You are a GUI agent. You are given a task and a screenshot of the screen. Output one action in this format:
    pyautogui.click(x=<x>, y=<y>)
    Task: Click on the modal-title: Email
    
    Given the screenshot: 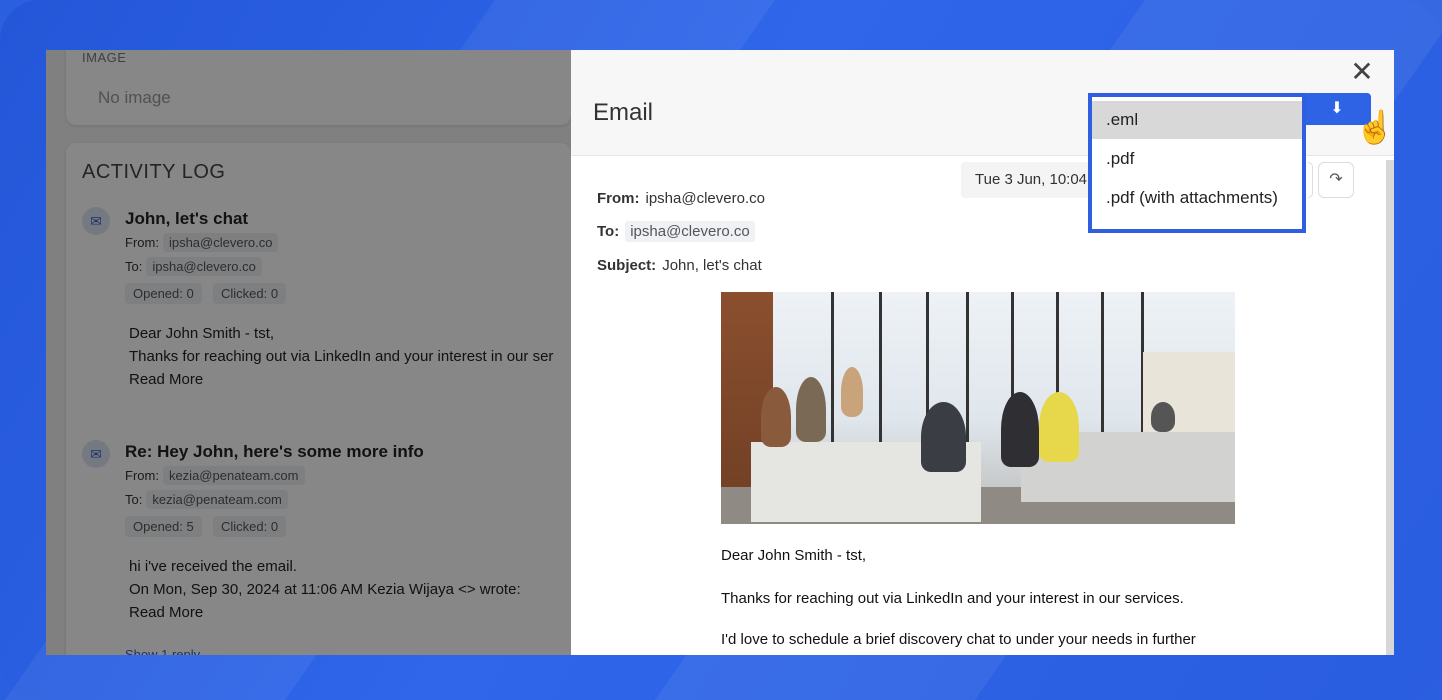 What is the action you would take?
    pyautogui.click(x=623, y=112)
    